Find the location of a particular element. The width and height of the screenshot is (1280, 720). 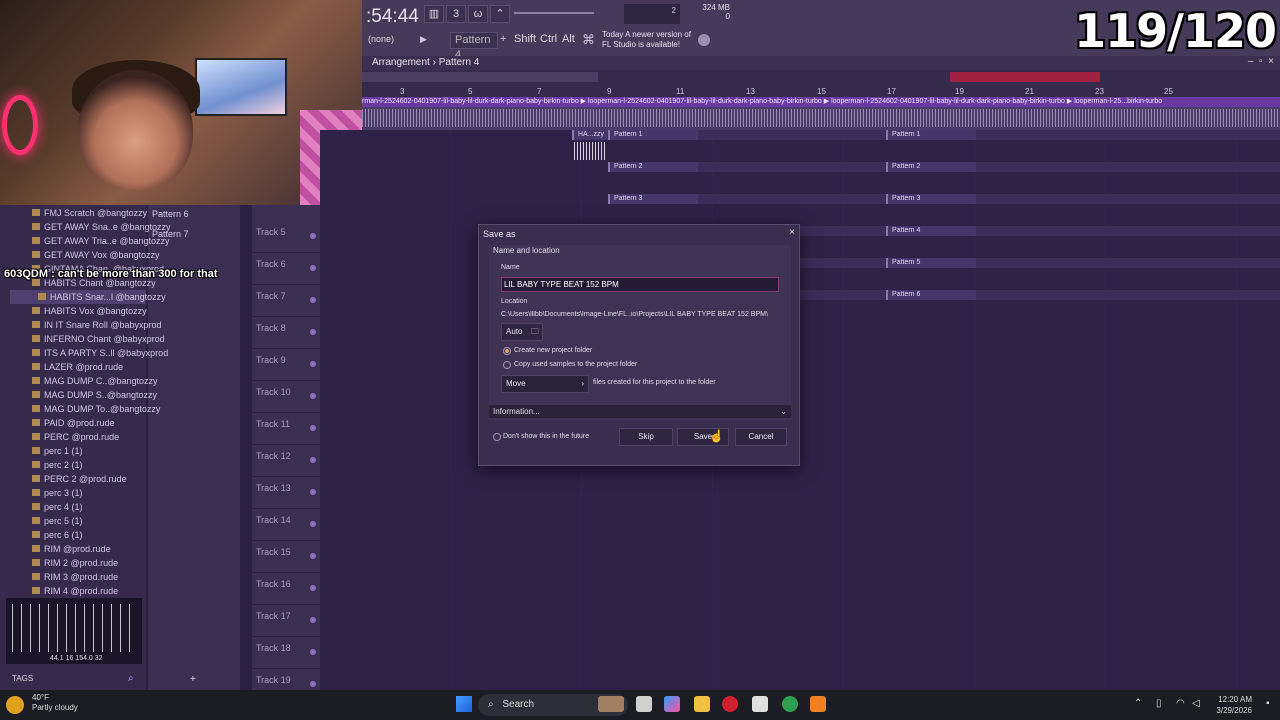

minimize-icon: – is located at coordinates (1251, 61).